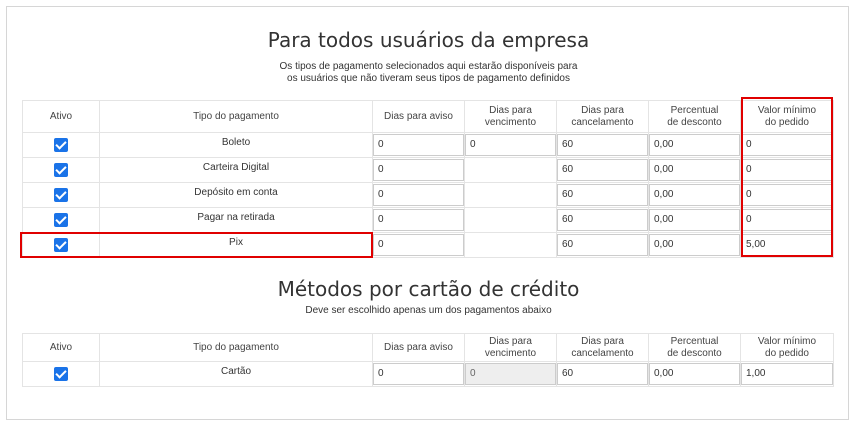 The image size is (857, 429). I want to click on table-row: Pagar na retirada 0 60 0,00 0, so click(428, 220).